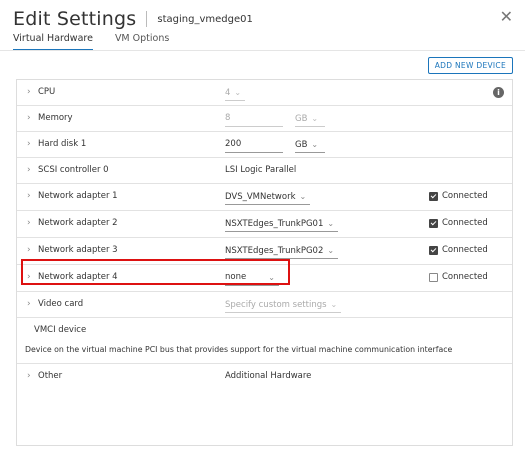 This screenshot has width=525, height=453. Describe the element at coordinates (75, 19) in the screenshot. I see `dialog-title: Edit Settings` at that location.